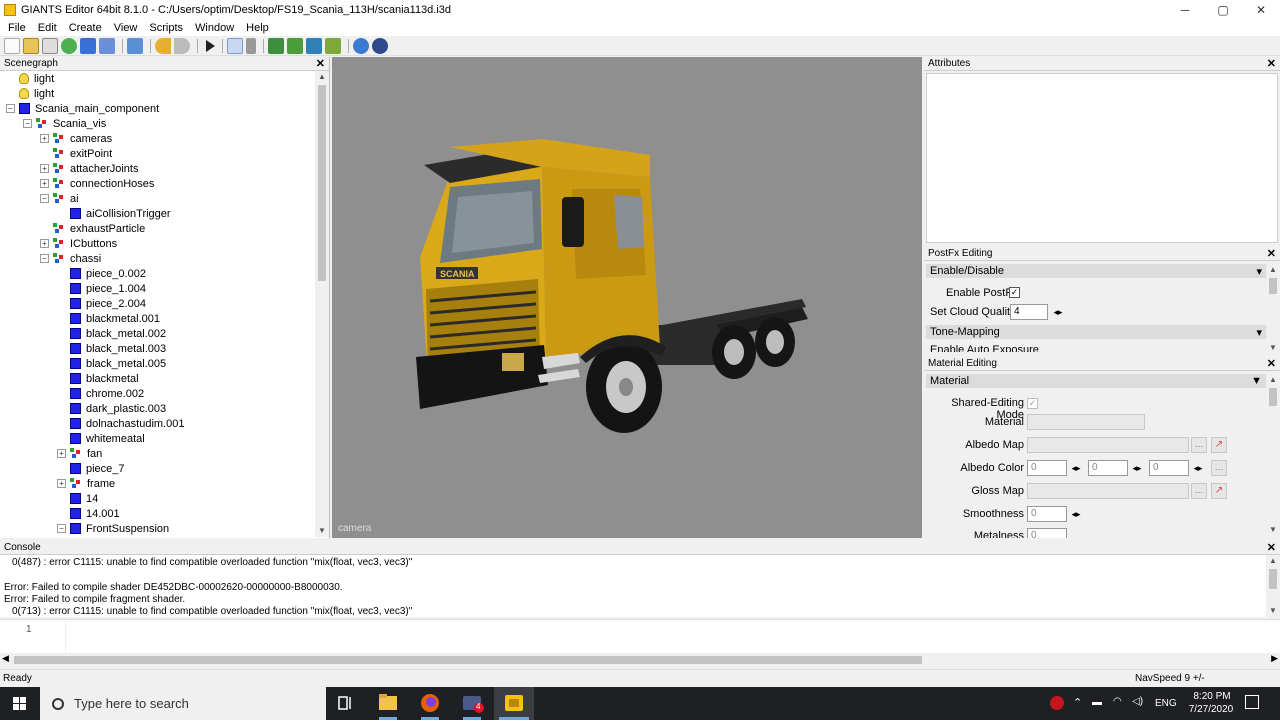 The image size is (1280, 720). I want to click on chevron-up-icon: ⌃, so click(1077, 702).